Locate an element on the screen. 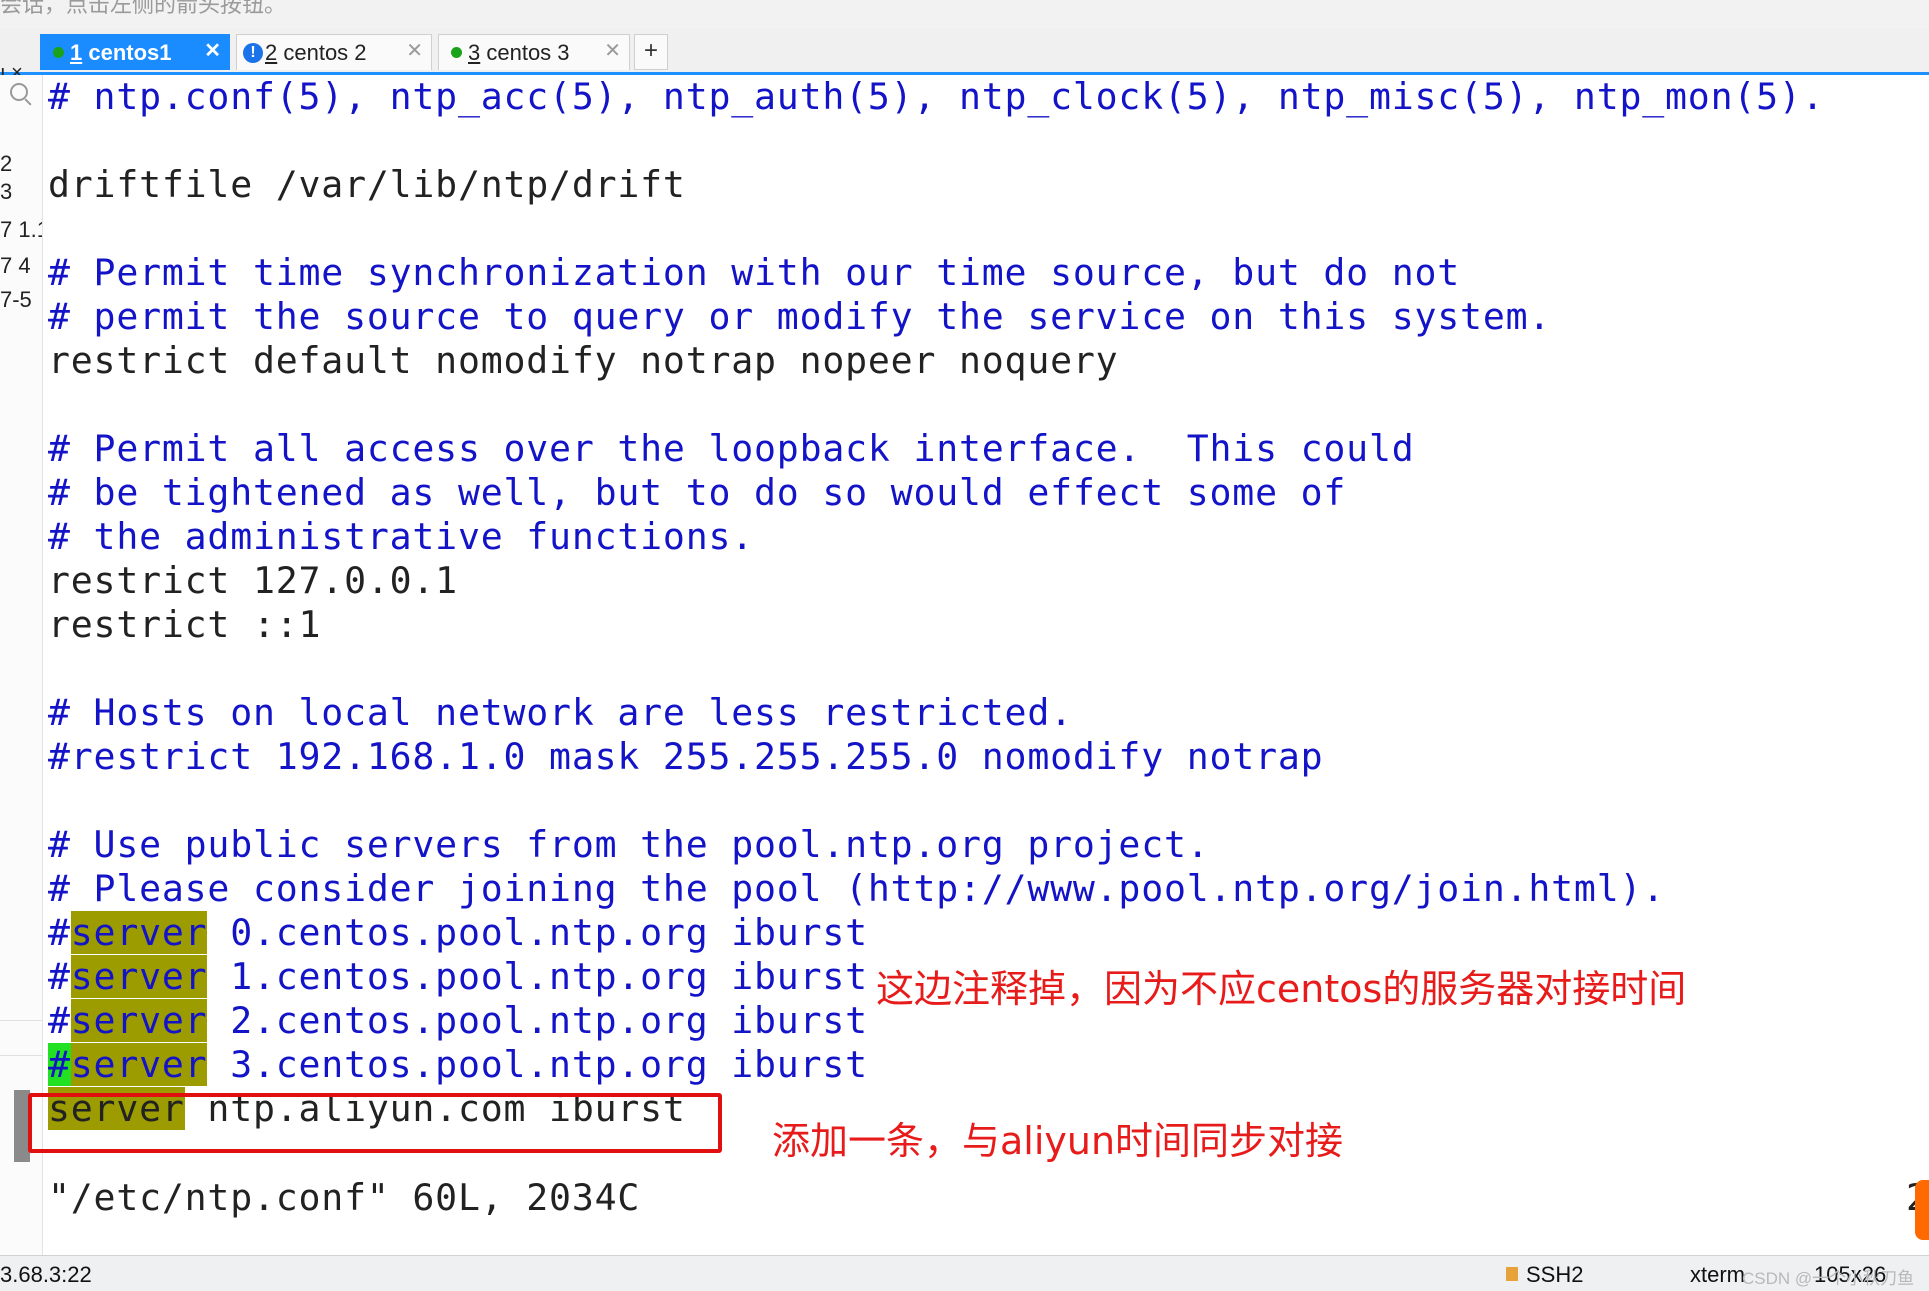  commented-server-line: #server 0.centos.pool.ntp.org iburst is located at coordinates (458, 933).